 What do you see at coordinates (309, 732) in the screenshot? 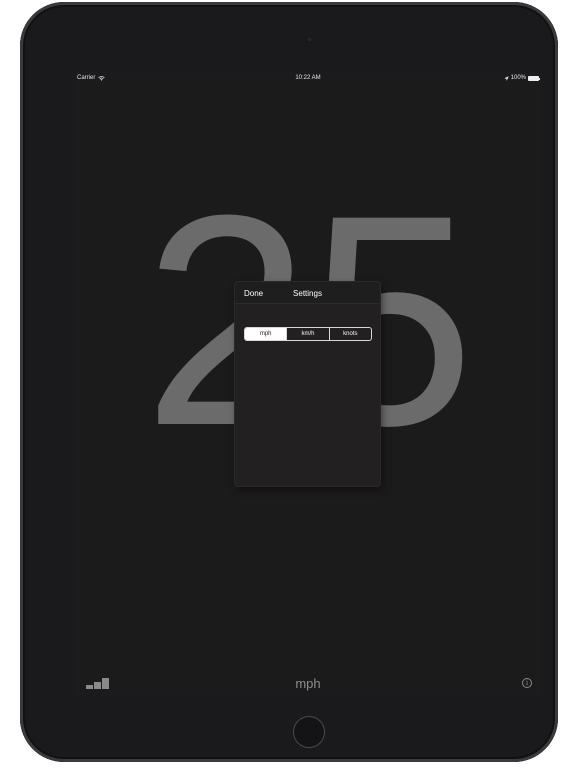
I see `home-button` at bounding box center [309, 732].